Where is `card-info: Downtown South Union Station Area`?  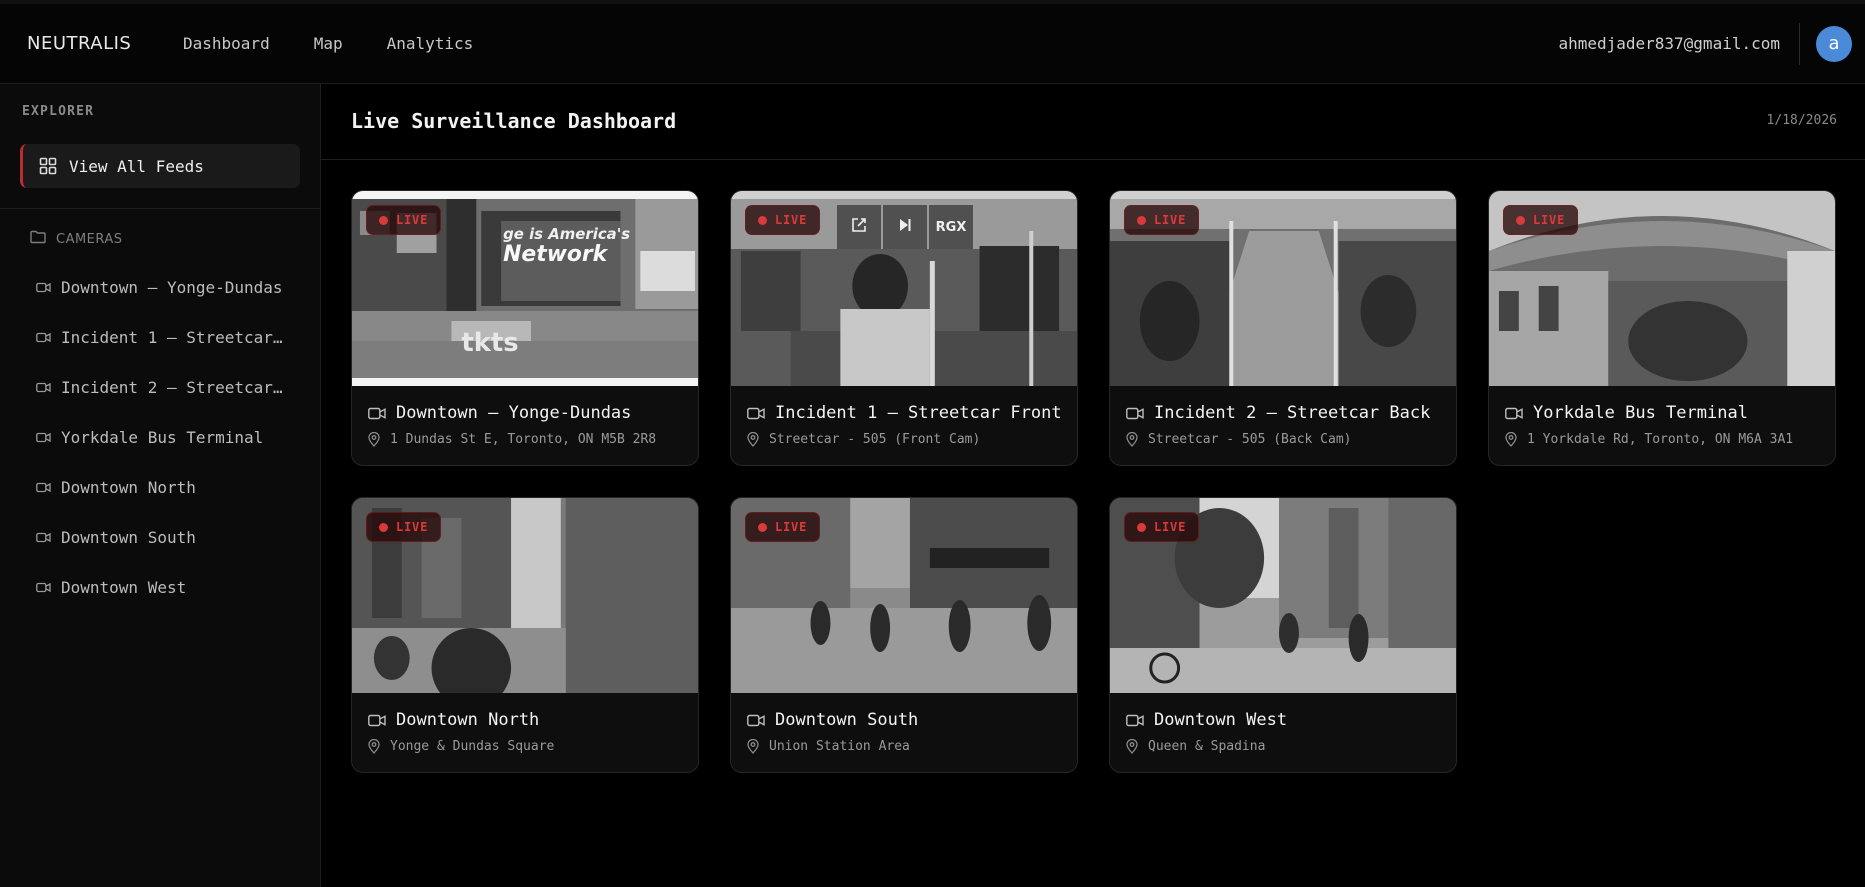 card-info: Downtown South Union Station Area is located at coordinates (904, 723).